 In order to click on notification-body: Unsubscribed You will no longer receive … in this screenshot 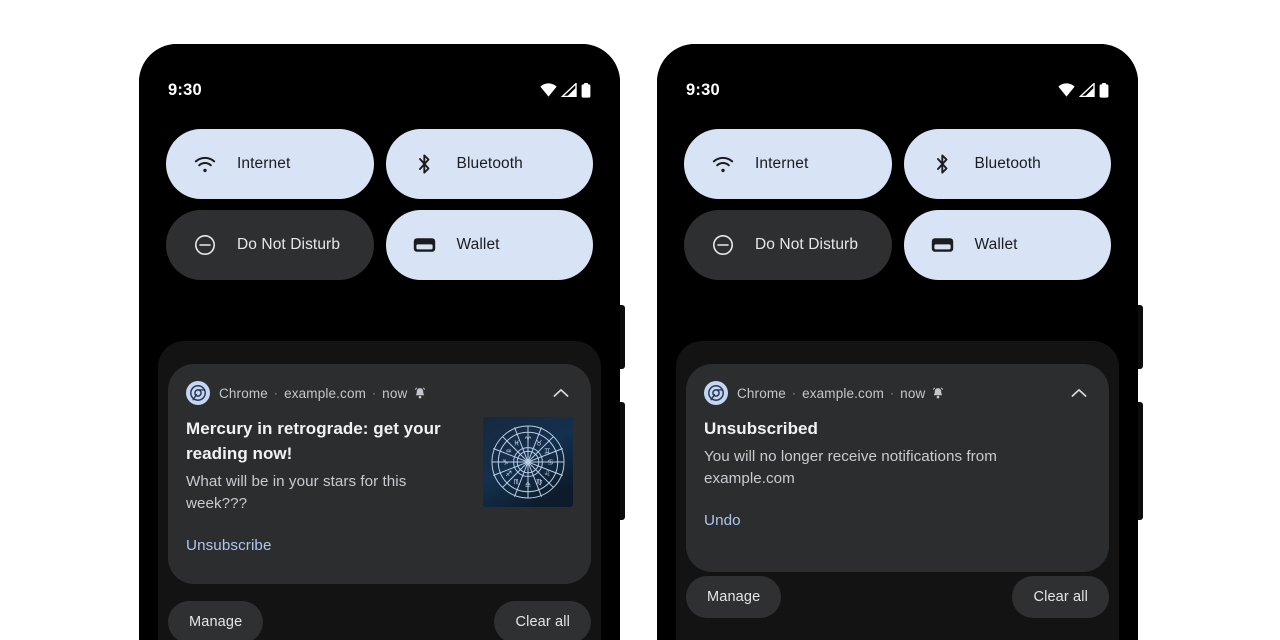, I will do `click(897, 473)`.